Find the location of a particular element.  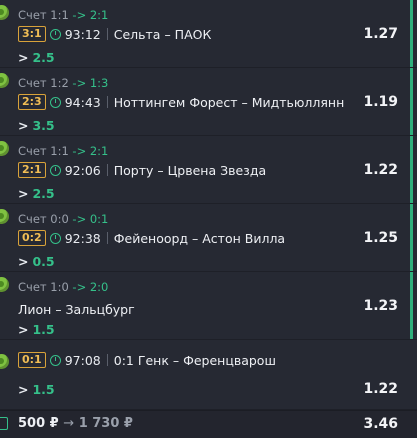

score-after: -> 1:3 is located at coordinates (90, 83).